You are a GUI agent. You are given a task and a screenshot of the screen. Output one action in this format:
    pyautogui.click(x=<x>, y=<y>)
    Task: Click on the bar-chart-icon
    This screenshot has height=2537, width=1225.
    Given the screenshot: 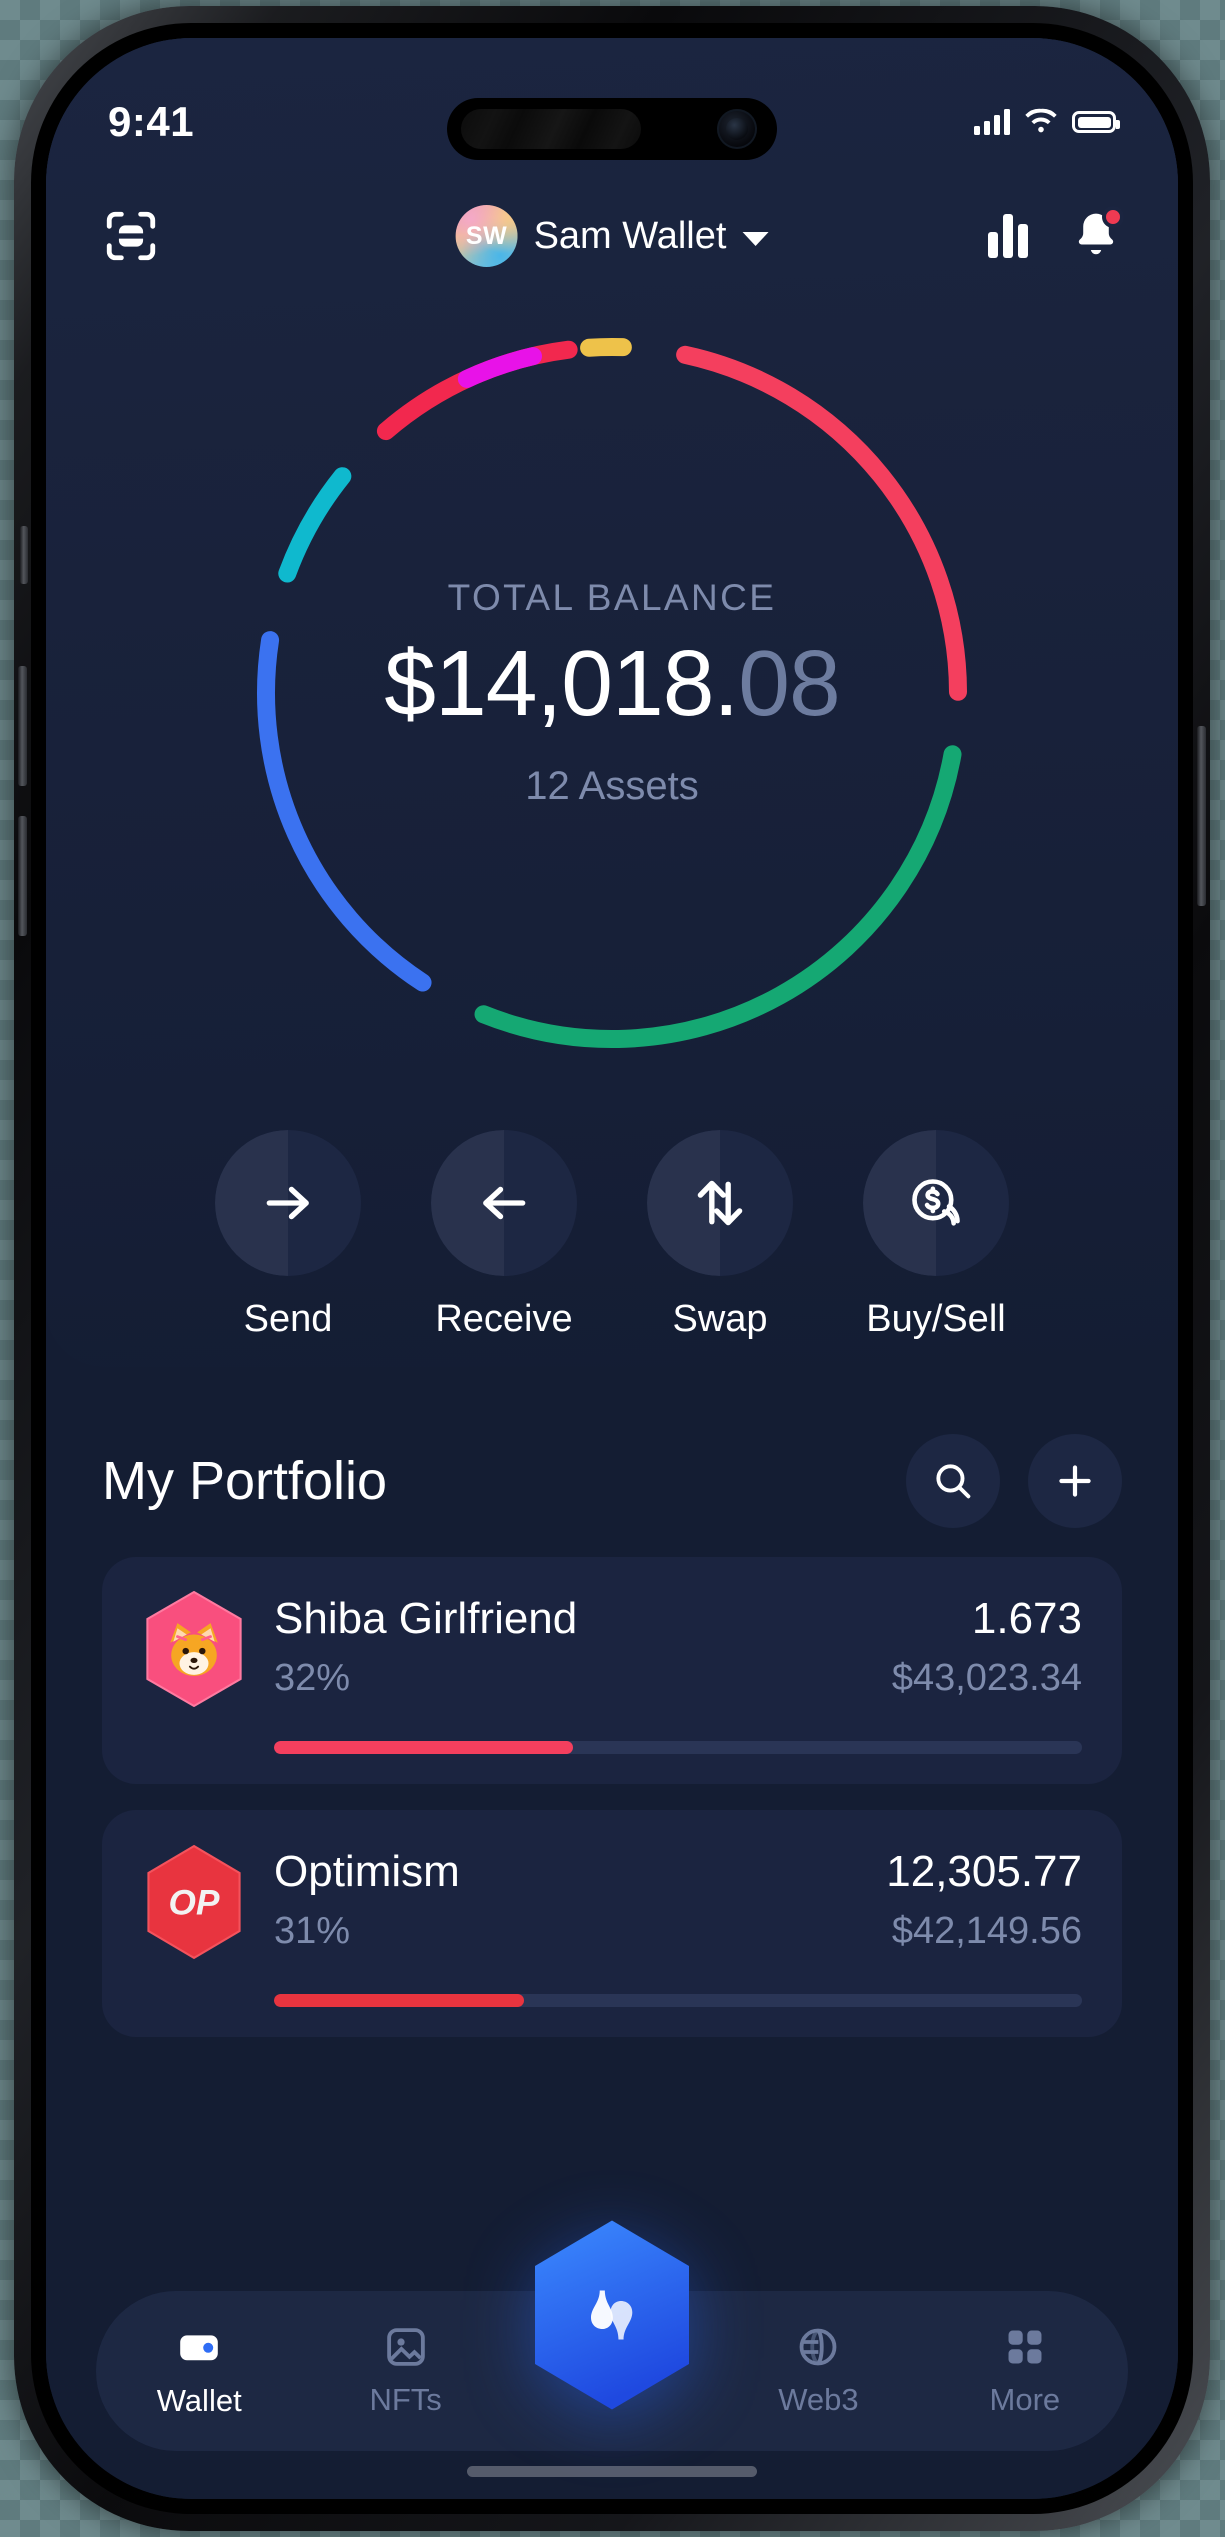 What is the action you would take?
    pyautogui.click(x=1008, y=236)
    